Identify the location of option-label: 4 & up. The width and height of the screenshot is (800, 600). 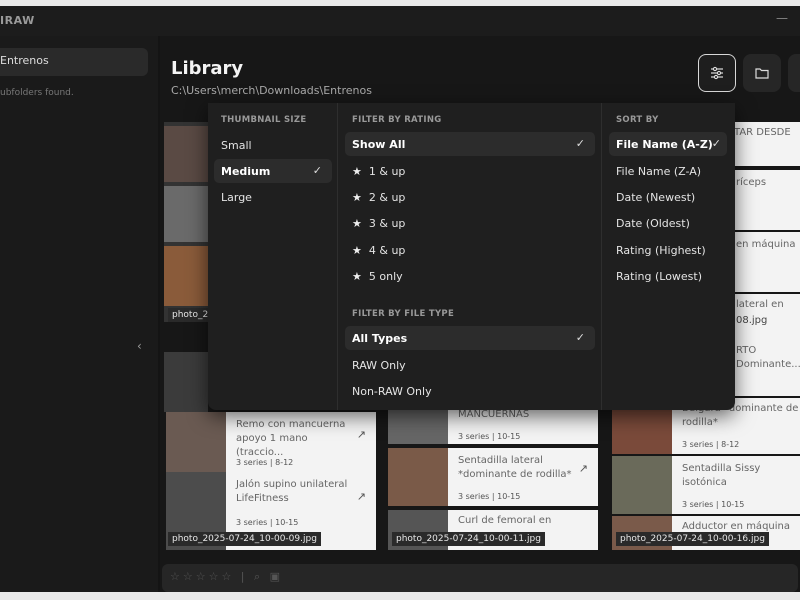
(387, 250).